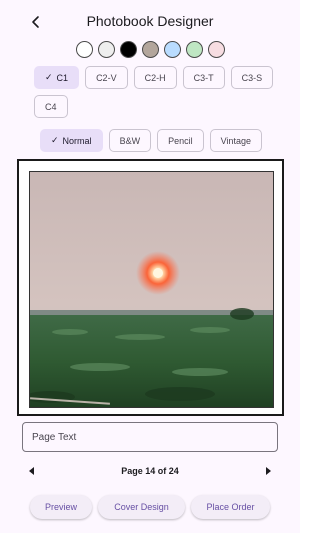 The width and height of the screenshot is (320, 533). Describe the element at coordinates (230, 507) in the screenshot. I see `place-order-button: Place Order` at that location.